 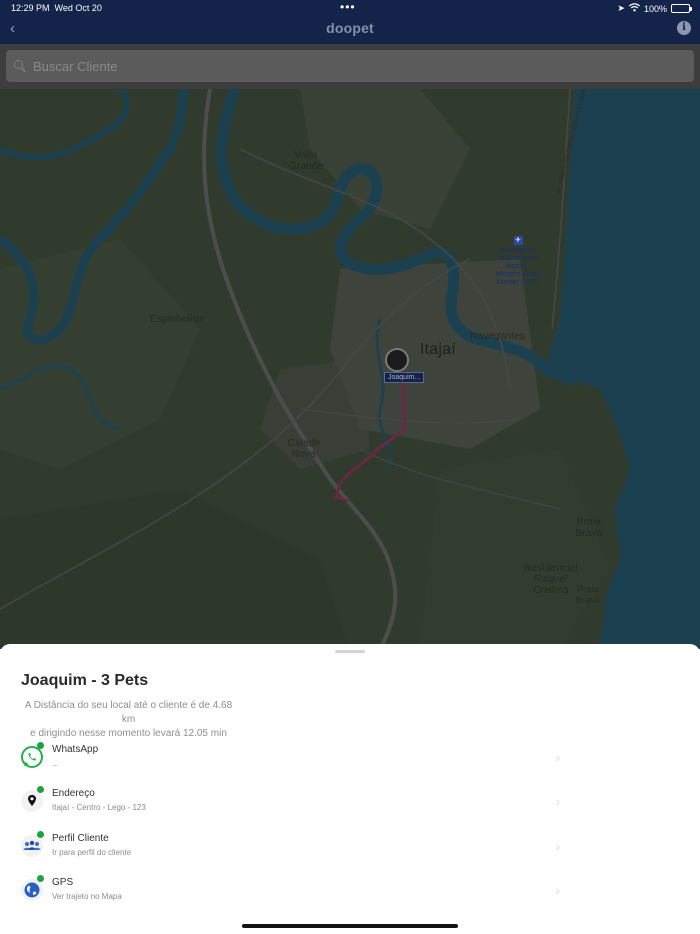 What do you see at coordinates (350, 28) in the screenshot?
I see `app-logo: doopet` at bounding box center [350, 28].